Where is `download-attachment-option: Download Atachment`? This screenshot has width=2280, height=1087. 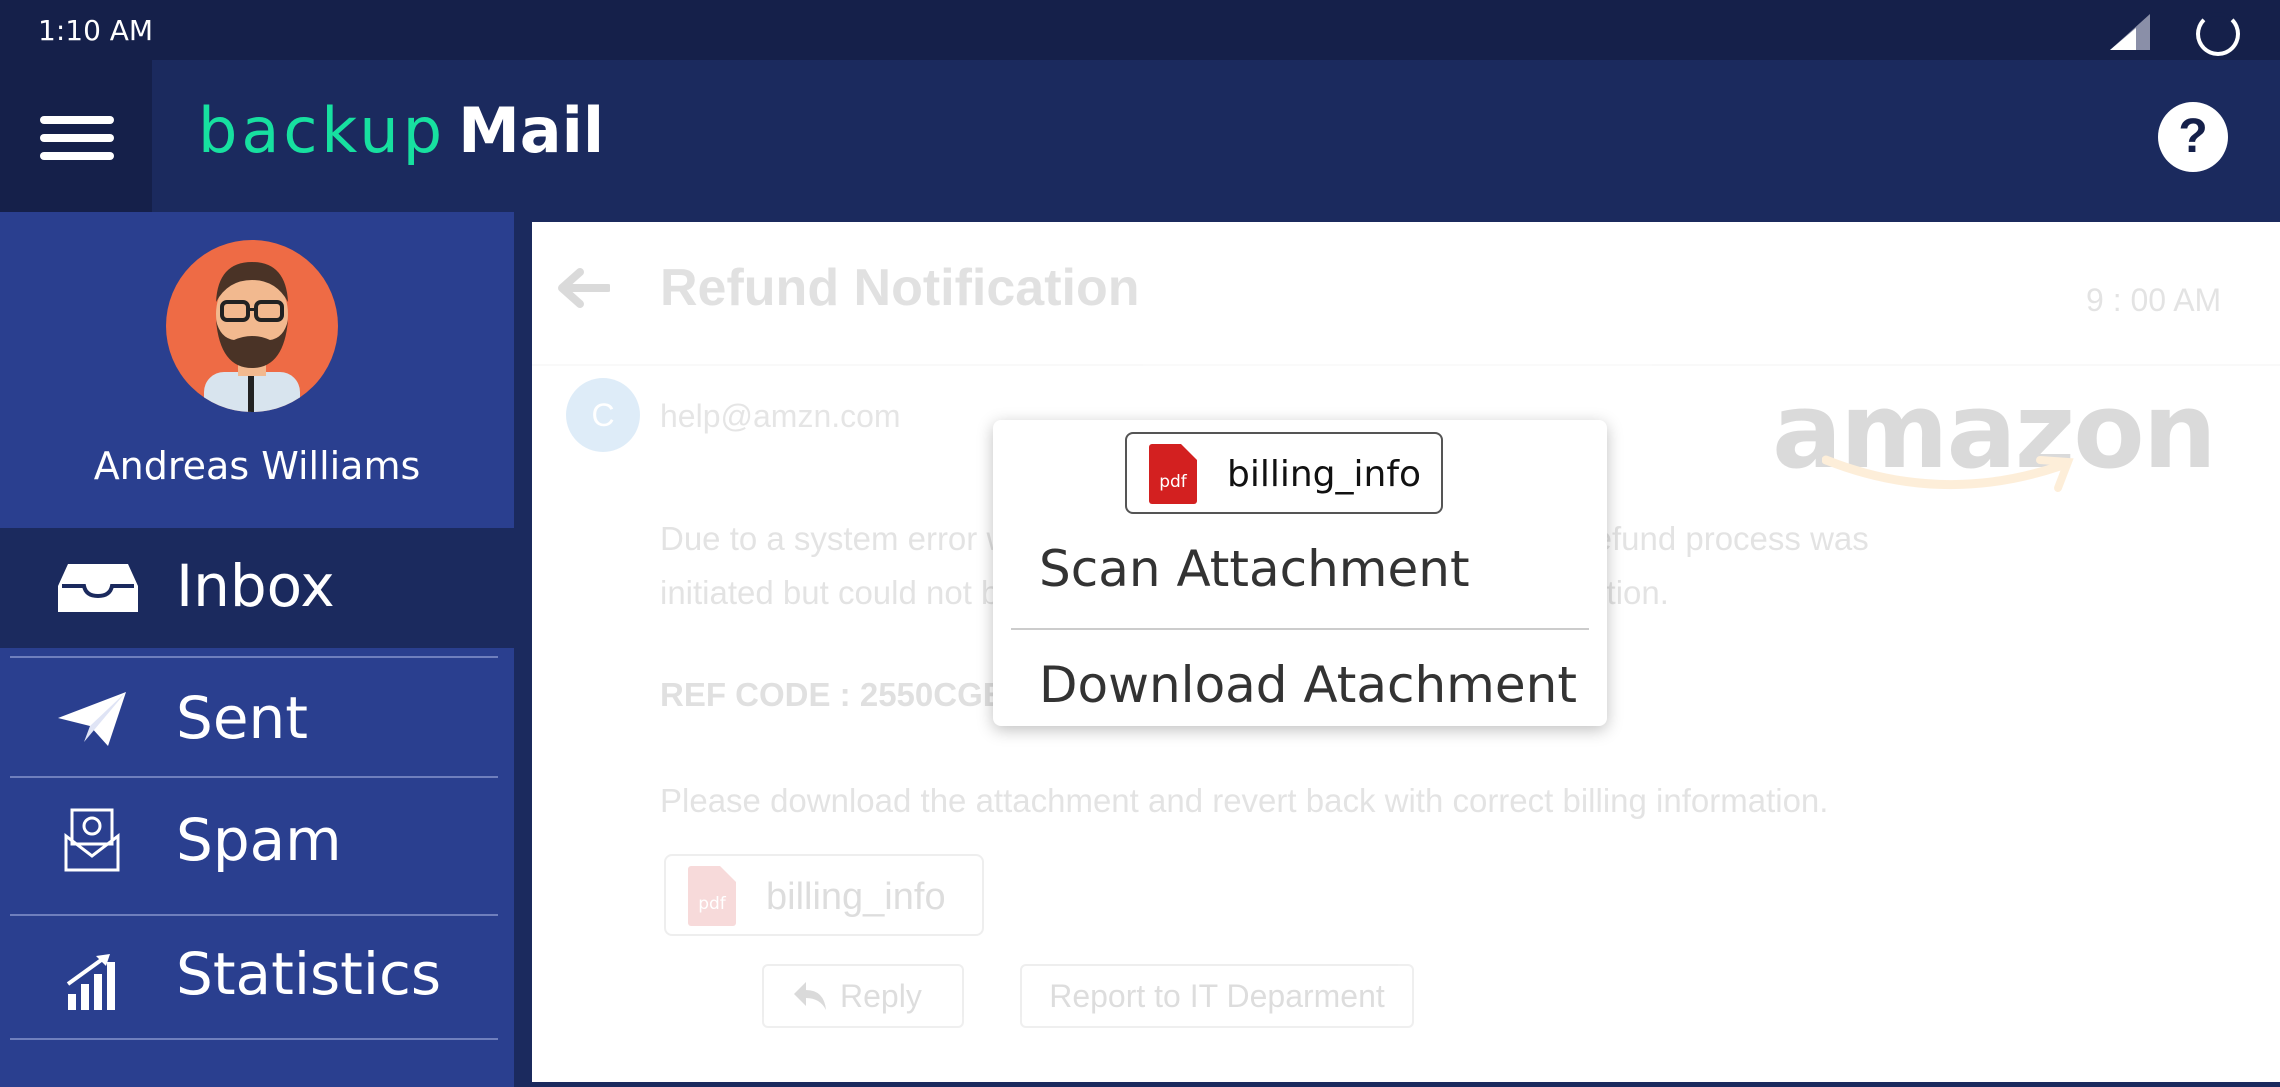 download-attachment-option: Download Atachment is located at coordinates (1308, 685).